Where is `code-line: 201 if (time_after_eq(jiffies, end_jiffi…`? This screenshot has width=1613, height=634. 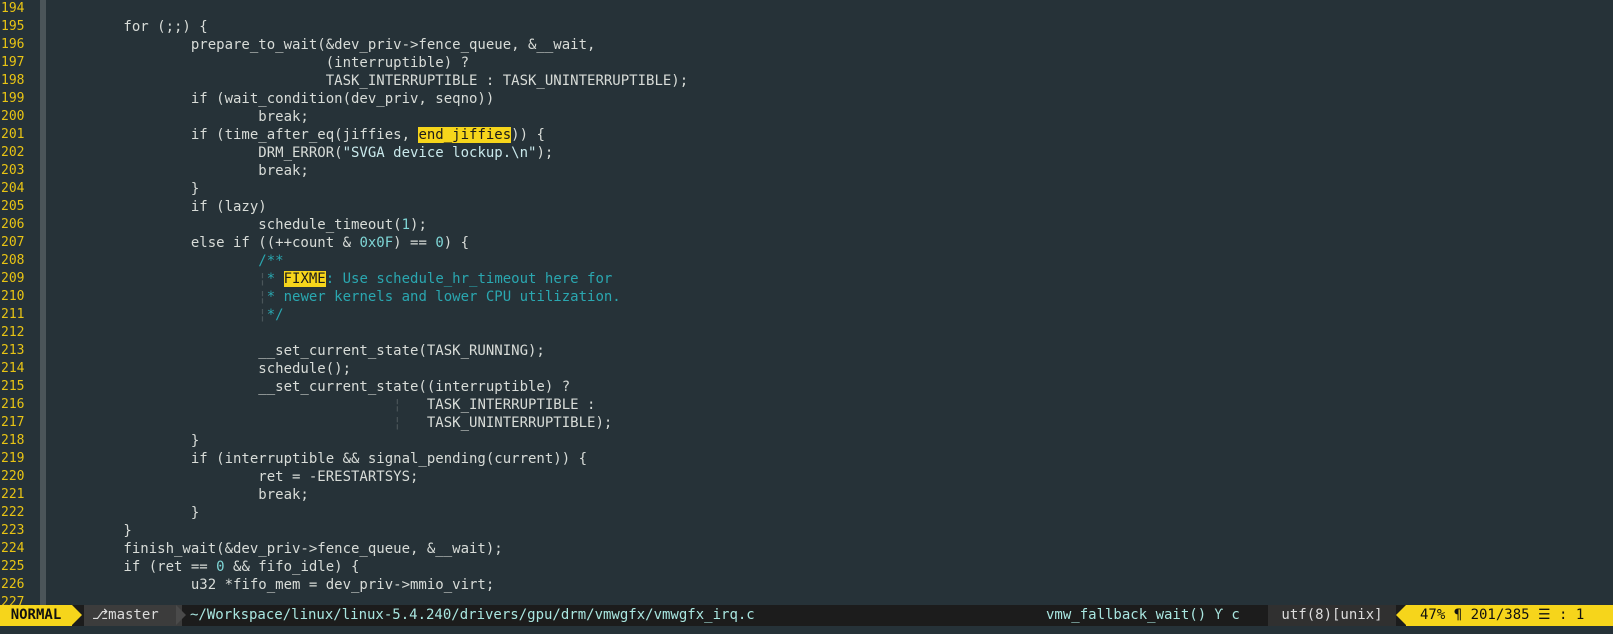
code-line: 201 if (time_after_eq(jiffies, end_jiffi… is located at coordinates (806, 135).